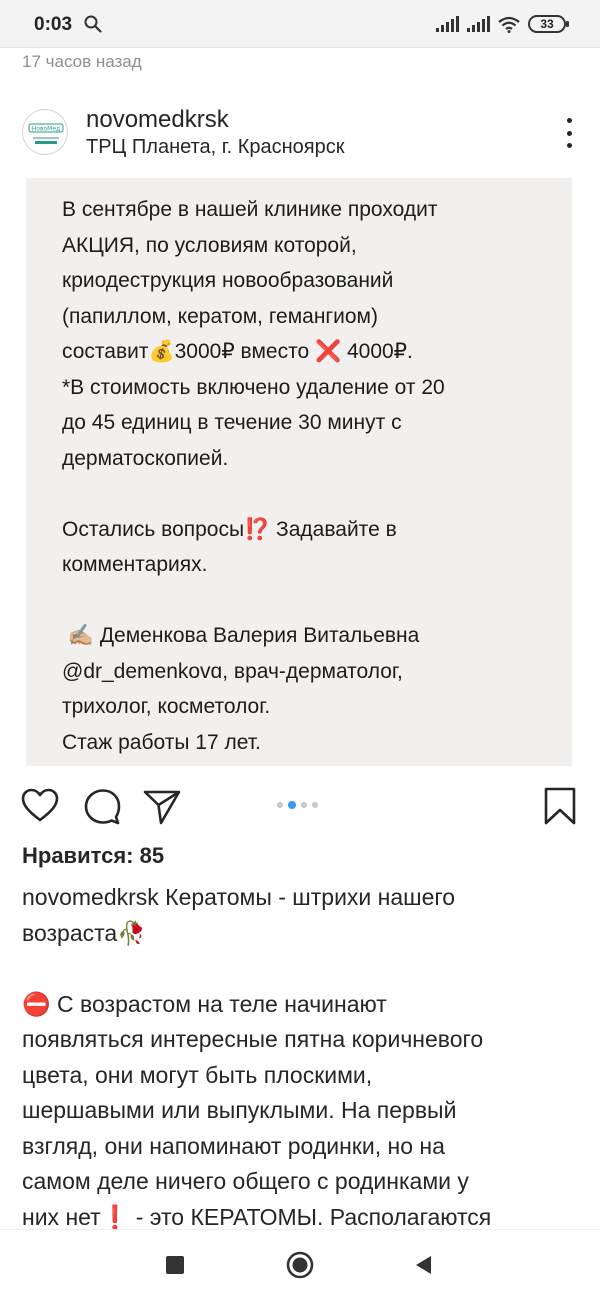 This screenshot has width=600, height=1299. What do you see at coordinates (53, 24) in the screenshot?
I see `status-time: 0:03` at bounding box center [53, 24].